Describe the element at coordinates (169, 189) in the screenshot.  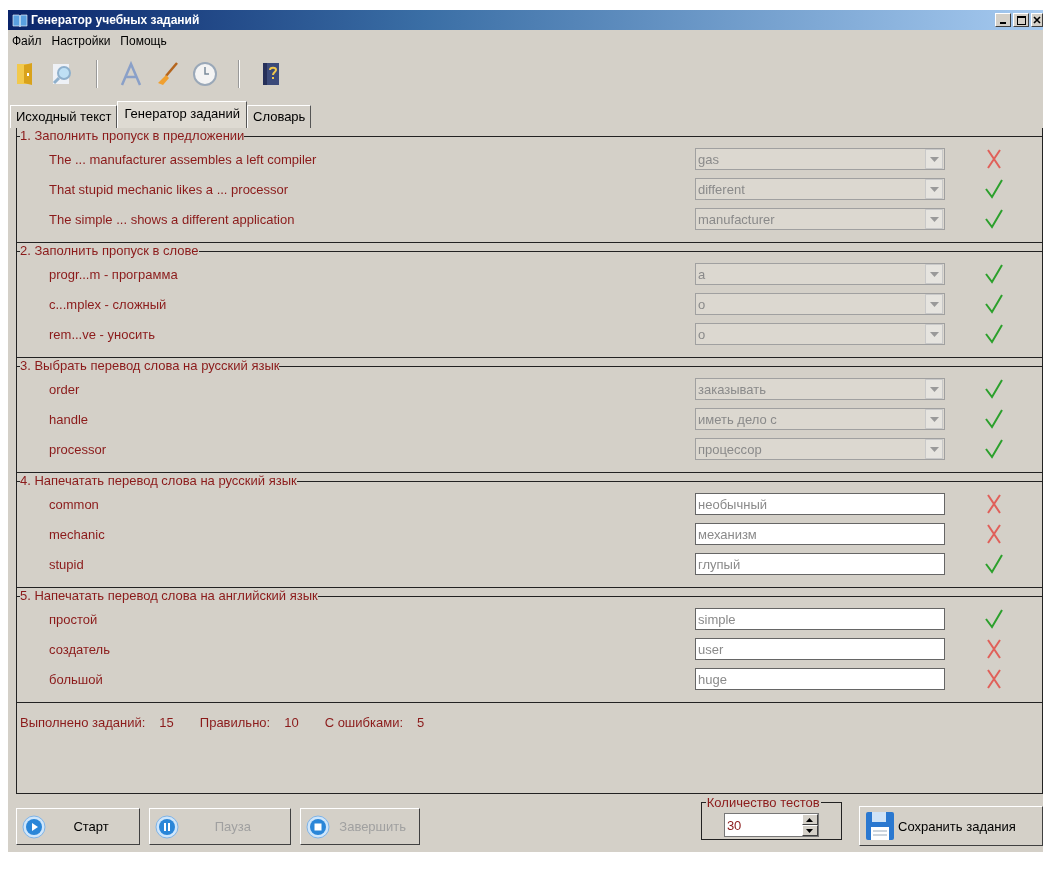
I see `task-prompt: That stupid mechanic likes a ... processor` at that location.